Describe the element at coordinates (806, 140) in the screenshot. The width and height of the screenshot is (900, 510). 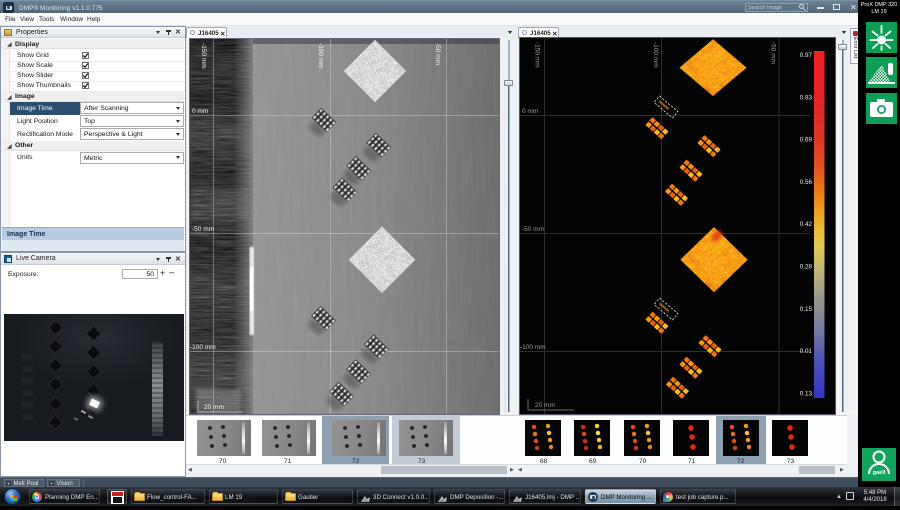
I see `svg-text: 0.69` at that location.